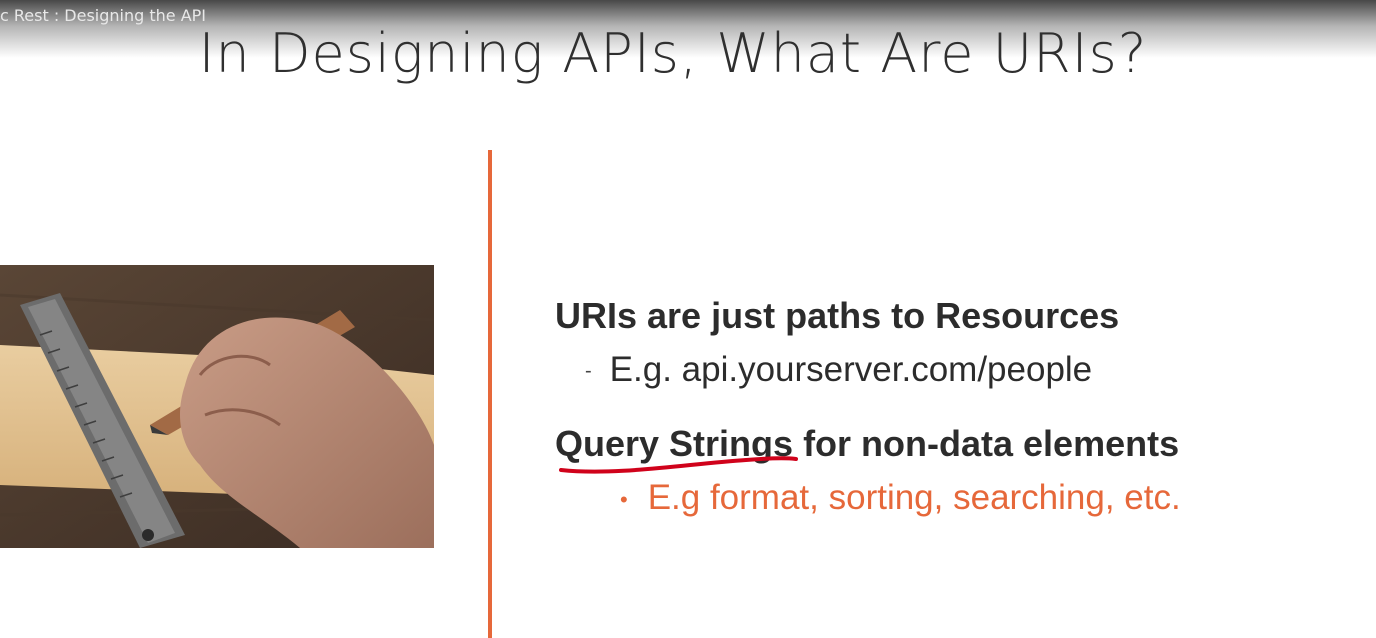 Image resolution: width=1376 pixels, height=638 pixels. Describe the element at coordinates (851, 369) in the screenshot. I see `point-uris-example-text: E.g. api.yourserver.com/people` at that location.